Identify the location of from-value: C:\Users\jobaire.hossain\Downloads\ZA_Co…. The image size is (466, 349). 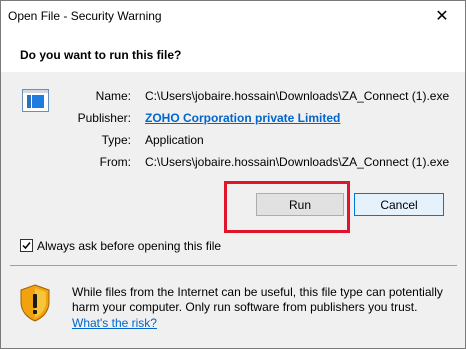
(297, 162).